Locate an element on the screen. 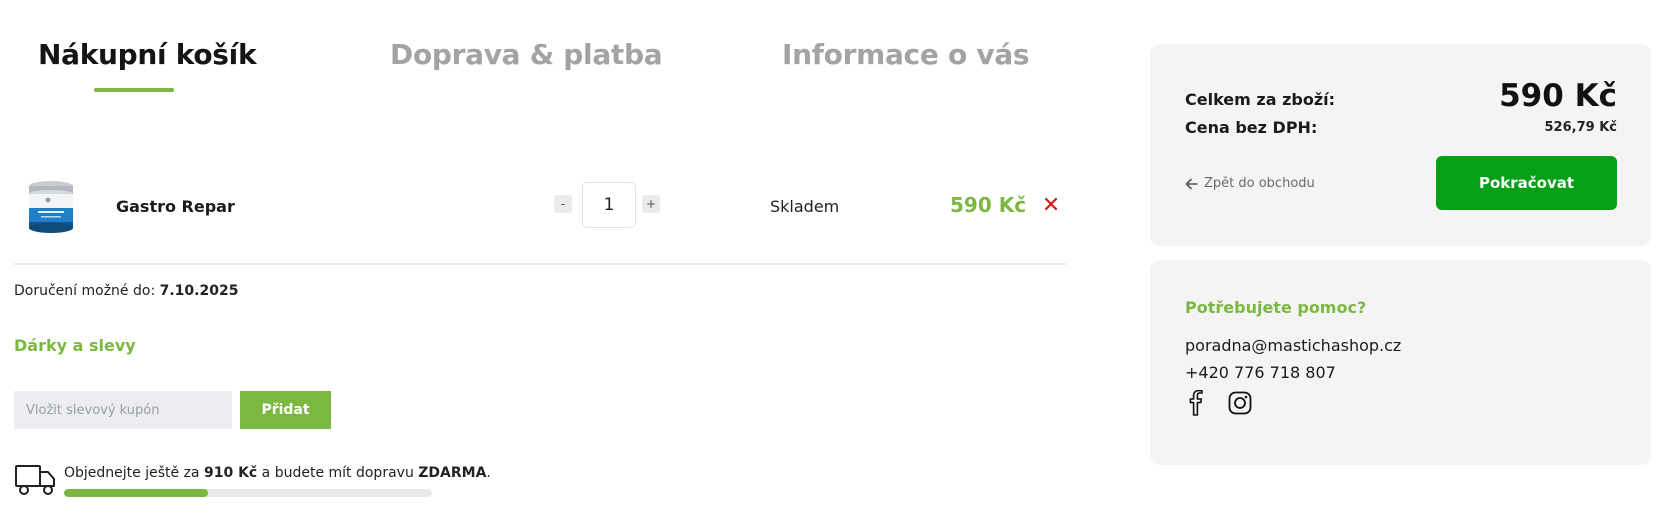  step-customer-info: Informace o vás is located at coordinates (906, 54).